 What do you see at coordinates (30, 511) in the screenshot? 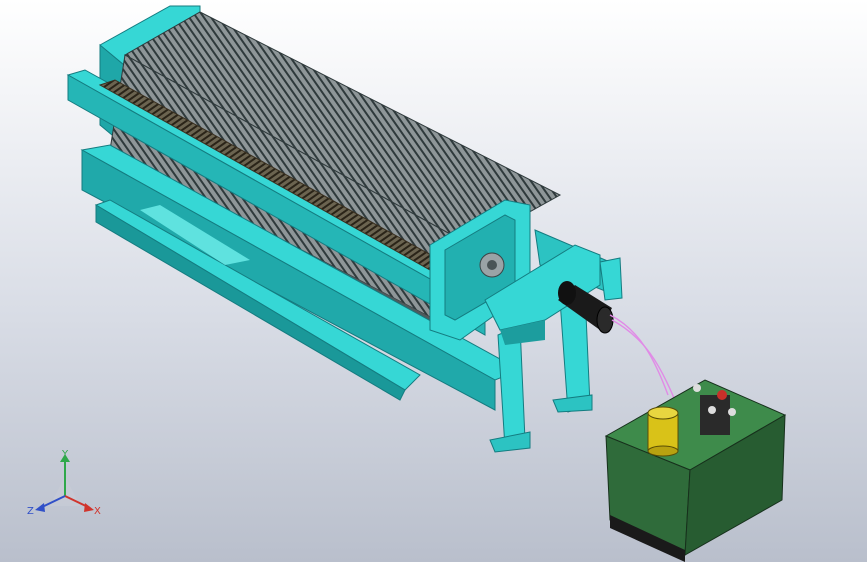
I see `z-axis-label: Z` at bounding box center [30, 511].